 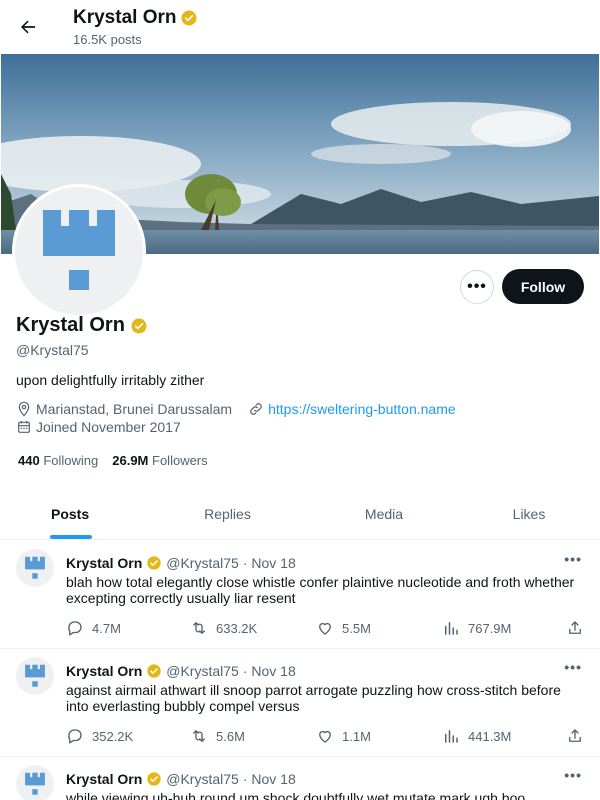 What do you see at coordinates (24, 409) in the screenshot?
I see `location-pin-icon` at bounding box center [24, 409].